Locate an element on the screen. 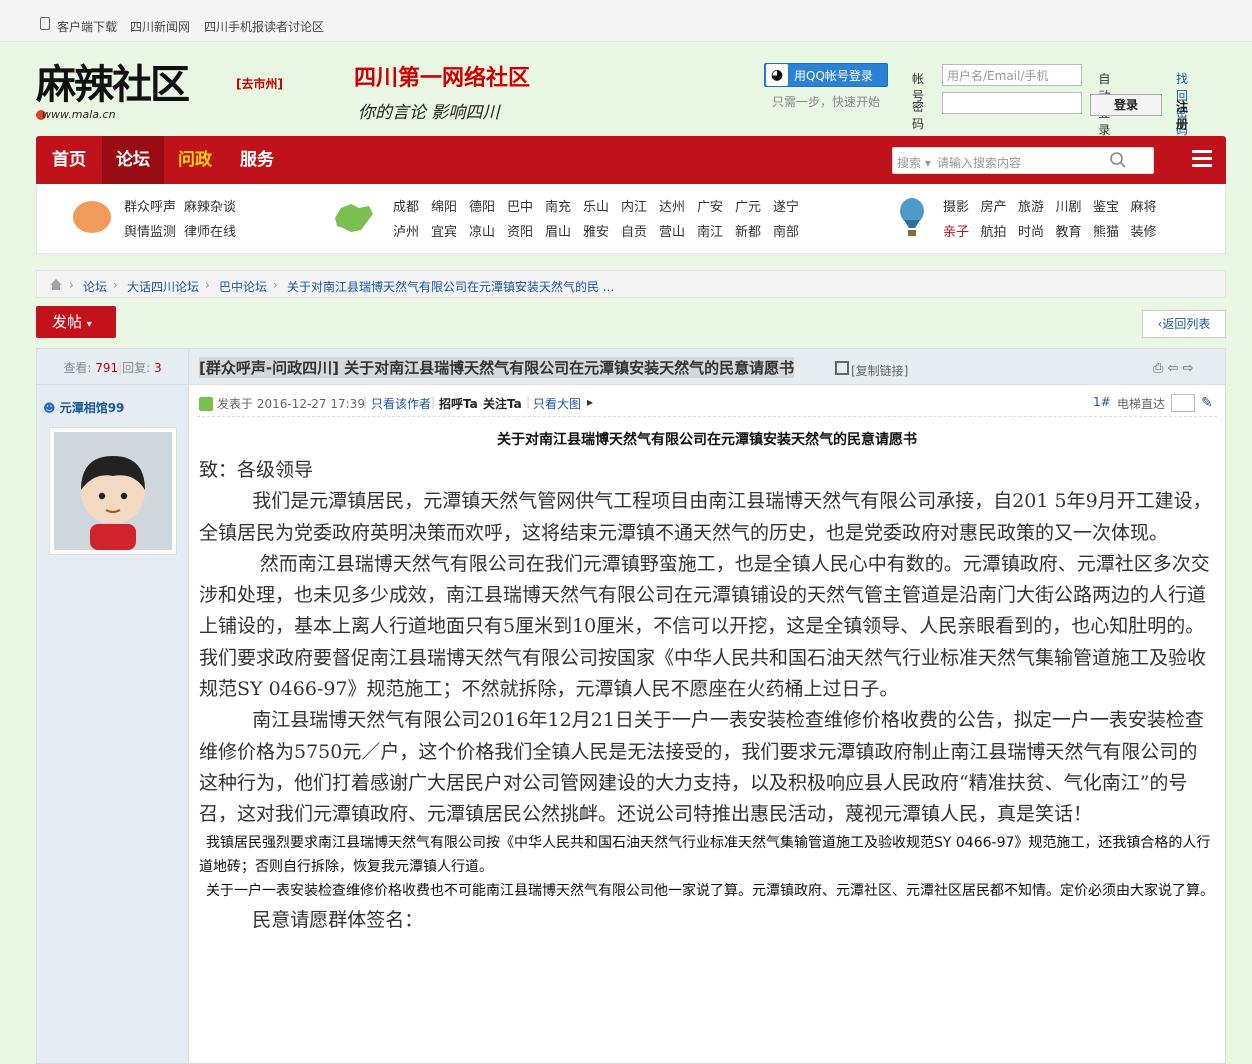  subnav-link: 巴中 is located at coordinates (520, 205).